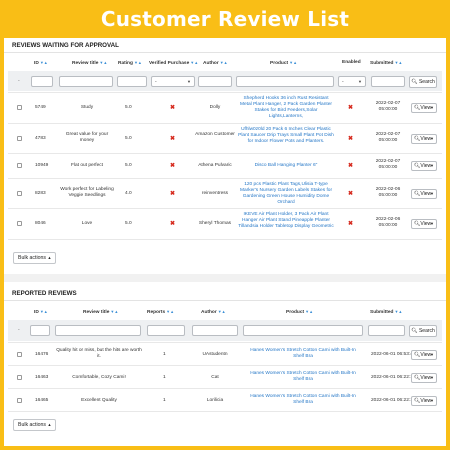 This screenshot has height=450, width=450. I want to click on row-author: Amazon Customer, so click(215, 134).